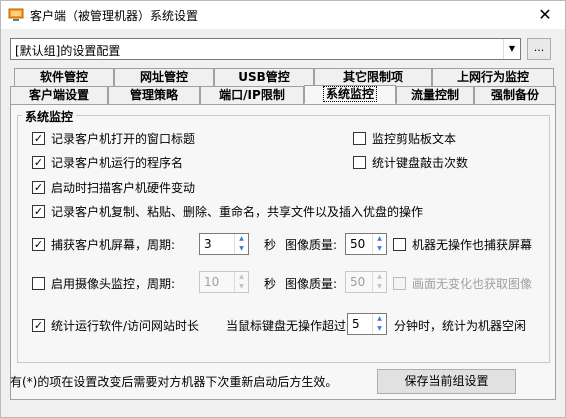 The image size is (566, 418). I want to click on camera-monitor-checkbox: 启用摄像头监控，周期:, so click(103, 283).